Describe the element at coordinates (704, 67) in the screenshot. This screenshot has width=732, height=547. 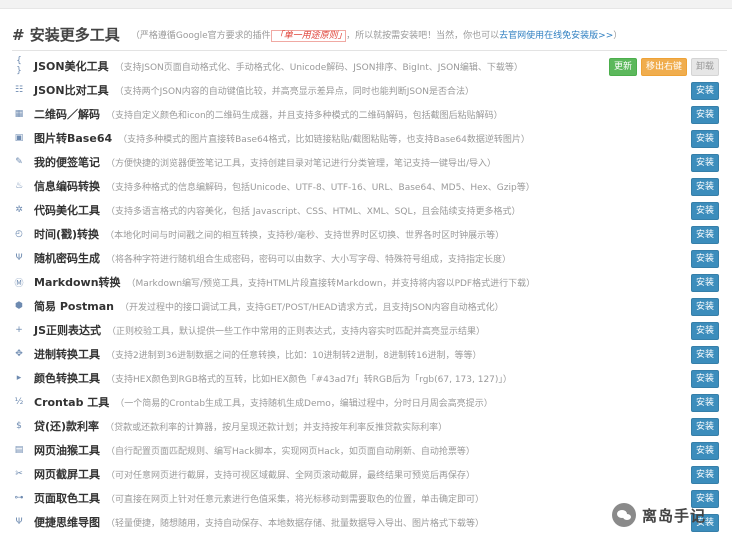
I see `uninstall-button: 卸载` at that location.